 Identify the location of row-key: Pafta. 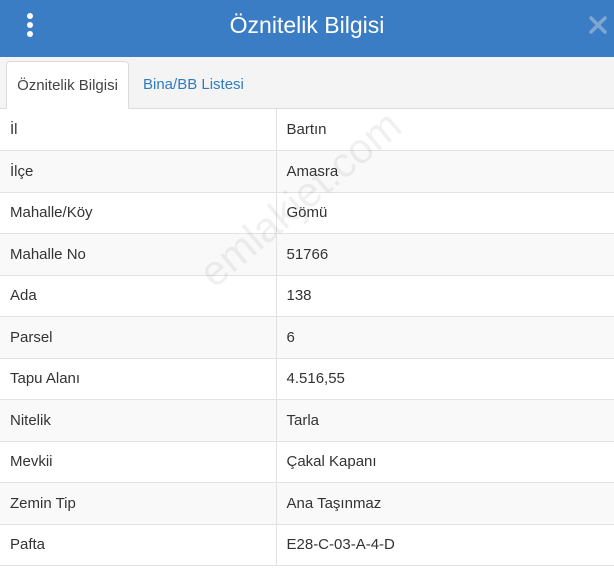
(138, 545).